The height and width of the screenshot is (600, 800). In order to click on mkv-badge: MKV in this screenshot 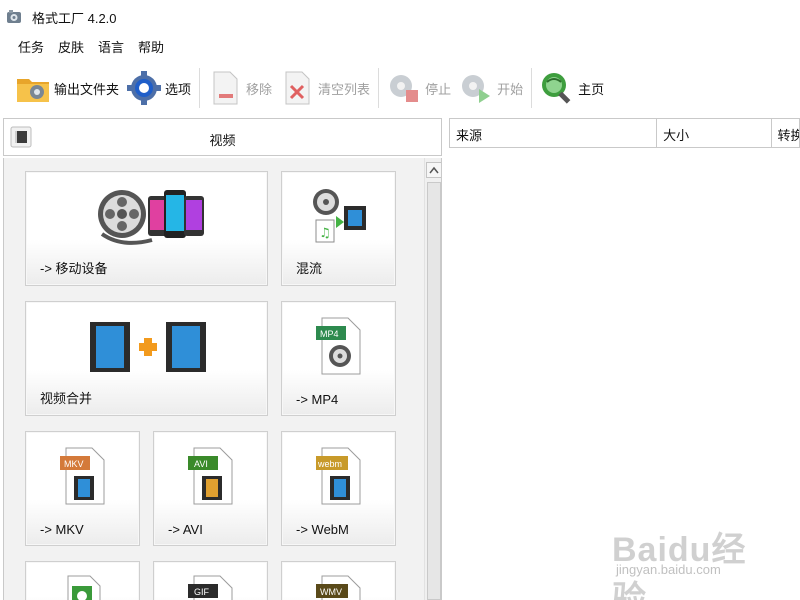, I will do `click(74, 464)`.